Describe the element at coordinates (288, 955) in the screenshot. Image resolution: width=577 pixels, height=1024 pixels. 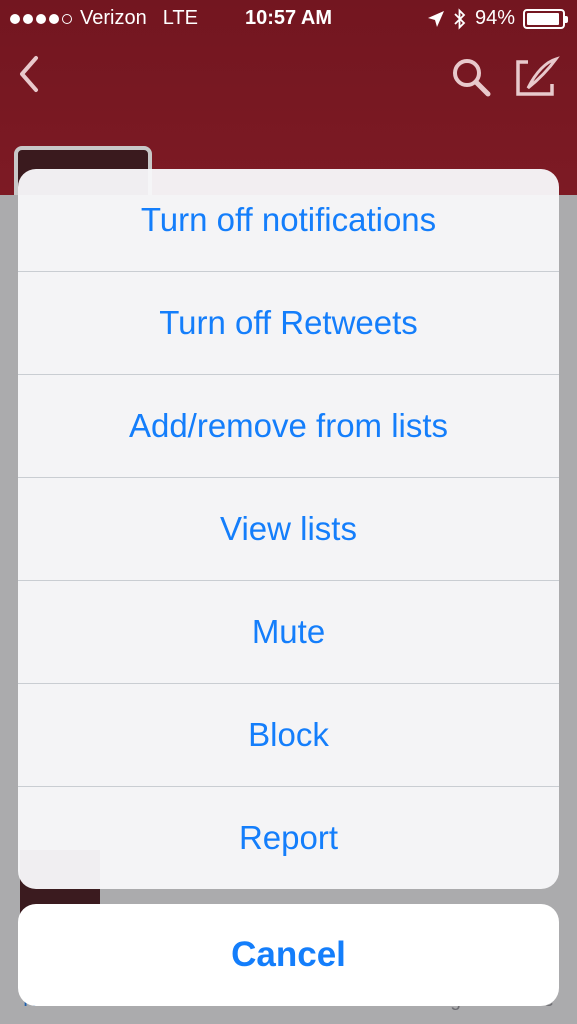
I see `cancel-button: Cancel` at that location.